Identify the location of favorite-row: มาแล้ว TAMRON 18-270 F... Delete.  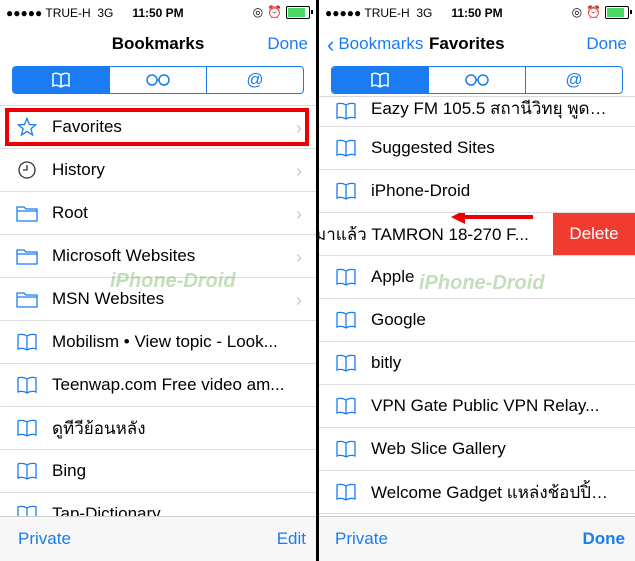
(477, 234).